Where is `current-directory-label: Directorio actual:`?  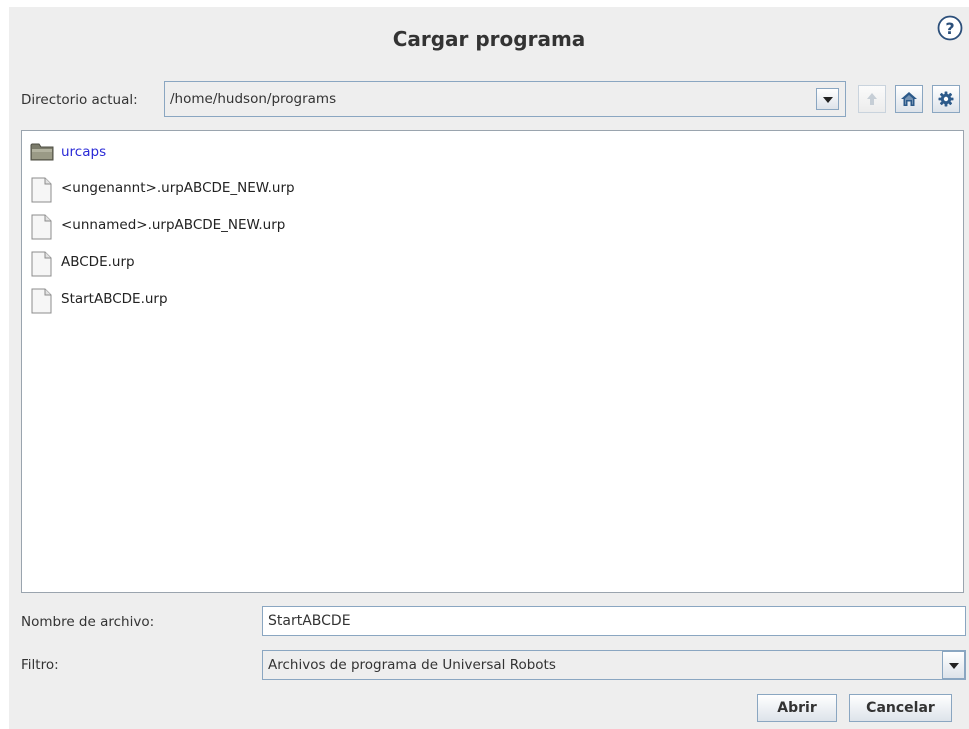 current-directory-label: Directorio actual: is located at coordinates (79, 100).